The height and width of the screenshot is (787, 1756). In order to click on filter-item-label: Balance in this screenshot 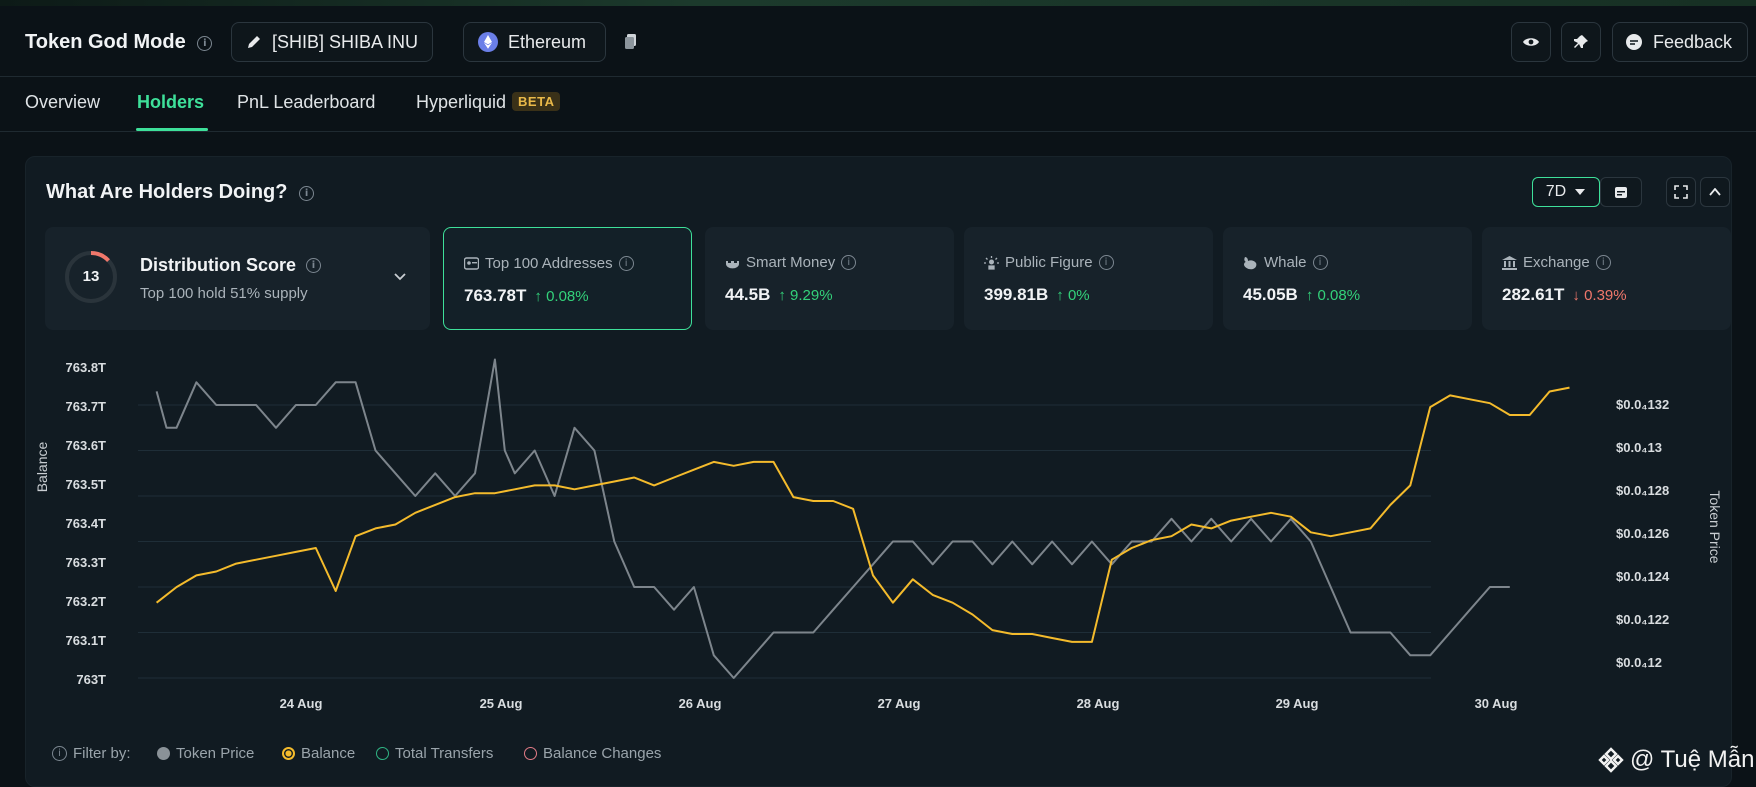, I will do `click(328, 753)`.